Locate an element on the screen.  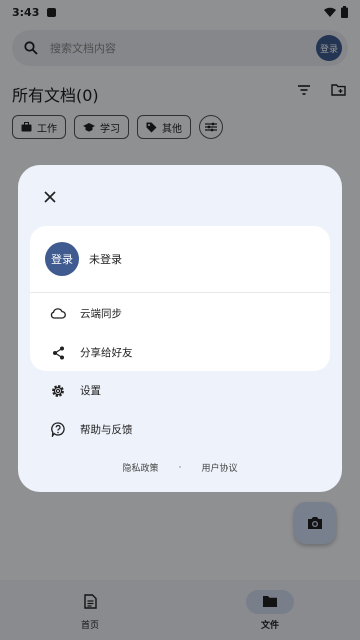
account-row: 登录 未登录 is located at coordinates (180, 259).